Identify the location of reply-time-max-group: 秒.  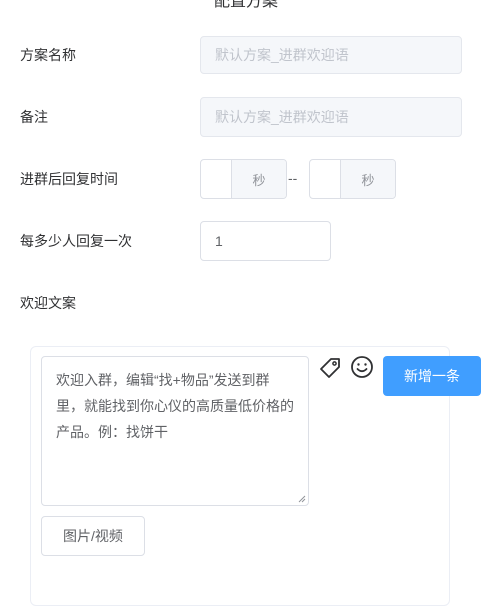
(352, 179).